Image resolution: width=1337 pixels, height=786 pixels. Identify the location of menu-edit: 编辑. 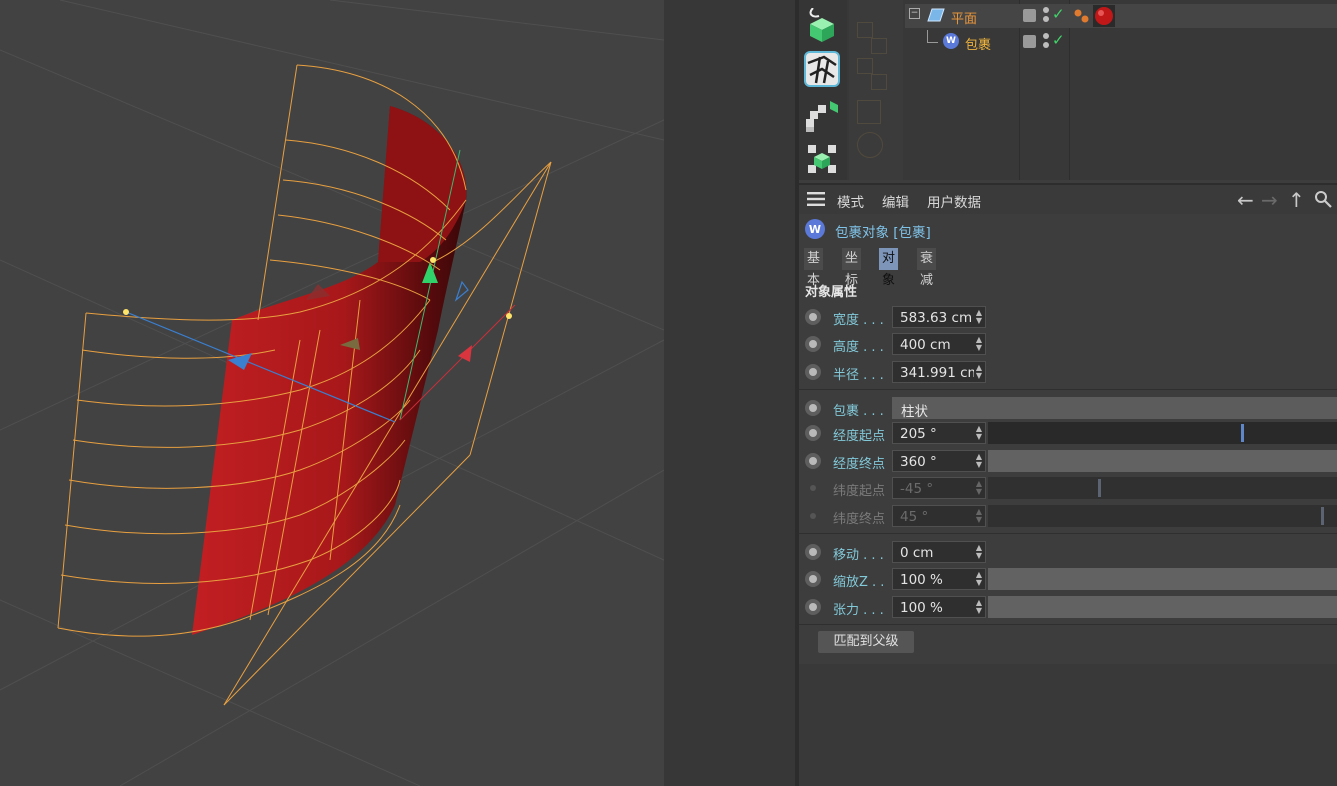
(895, 201).